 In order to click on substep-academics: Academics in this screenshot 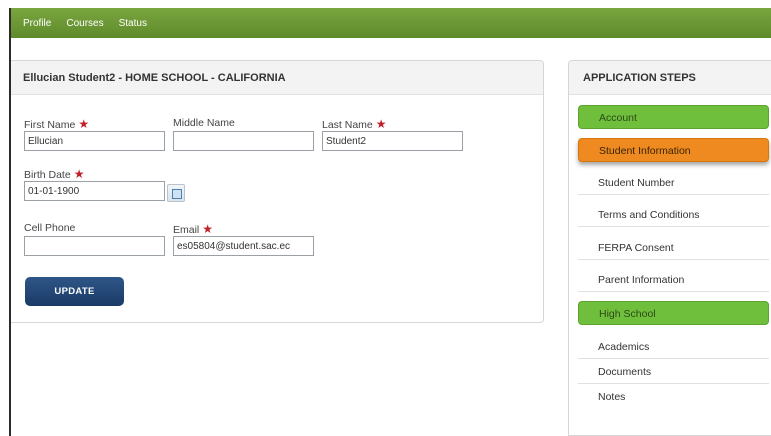, I will do `click(673, 346)`.